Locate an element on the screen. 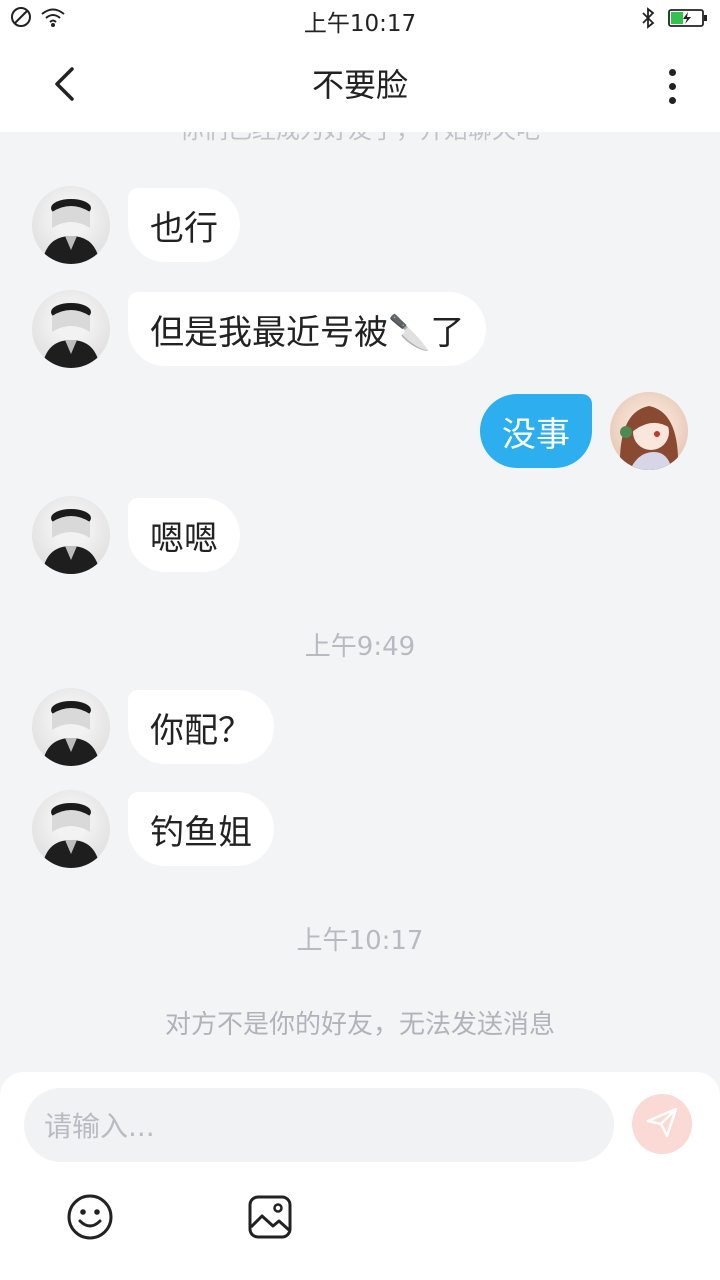 The height and width of the screenshot is (1280, 720). message-row: 没事 is located at coordinates (584, 431).